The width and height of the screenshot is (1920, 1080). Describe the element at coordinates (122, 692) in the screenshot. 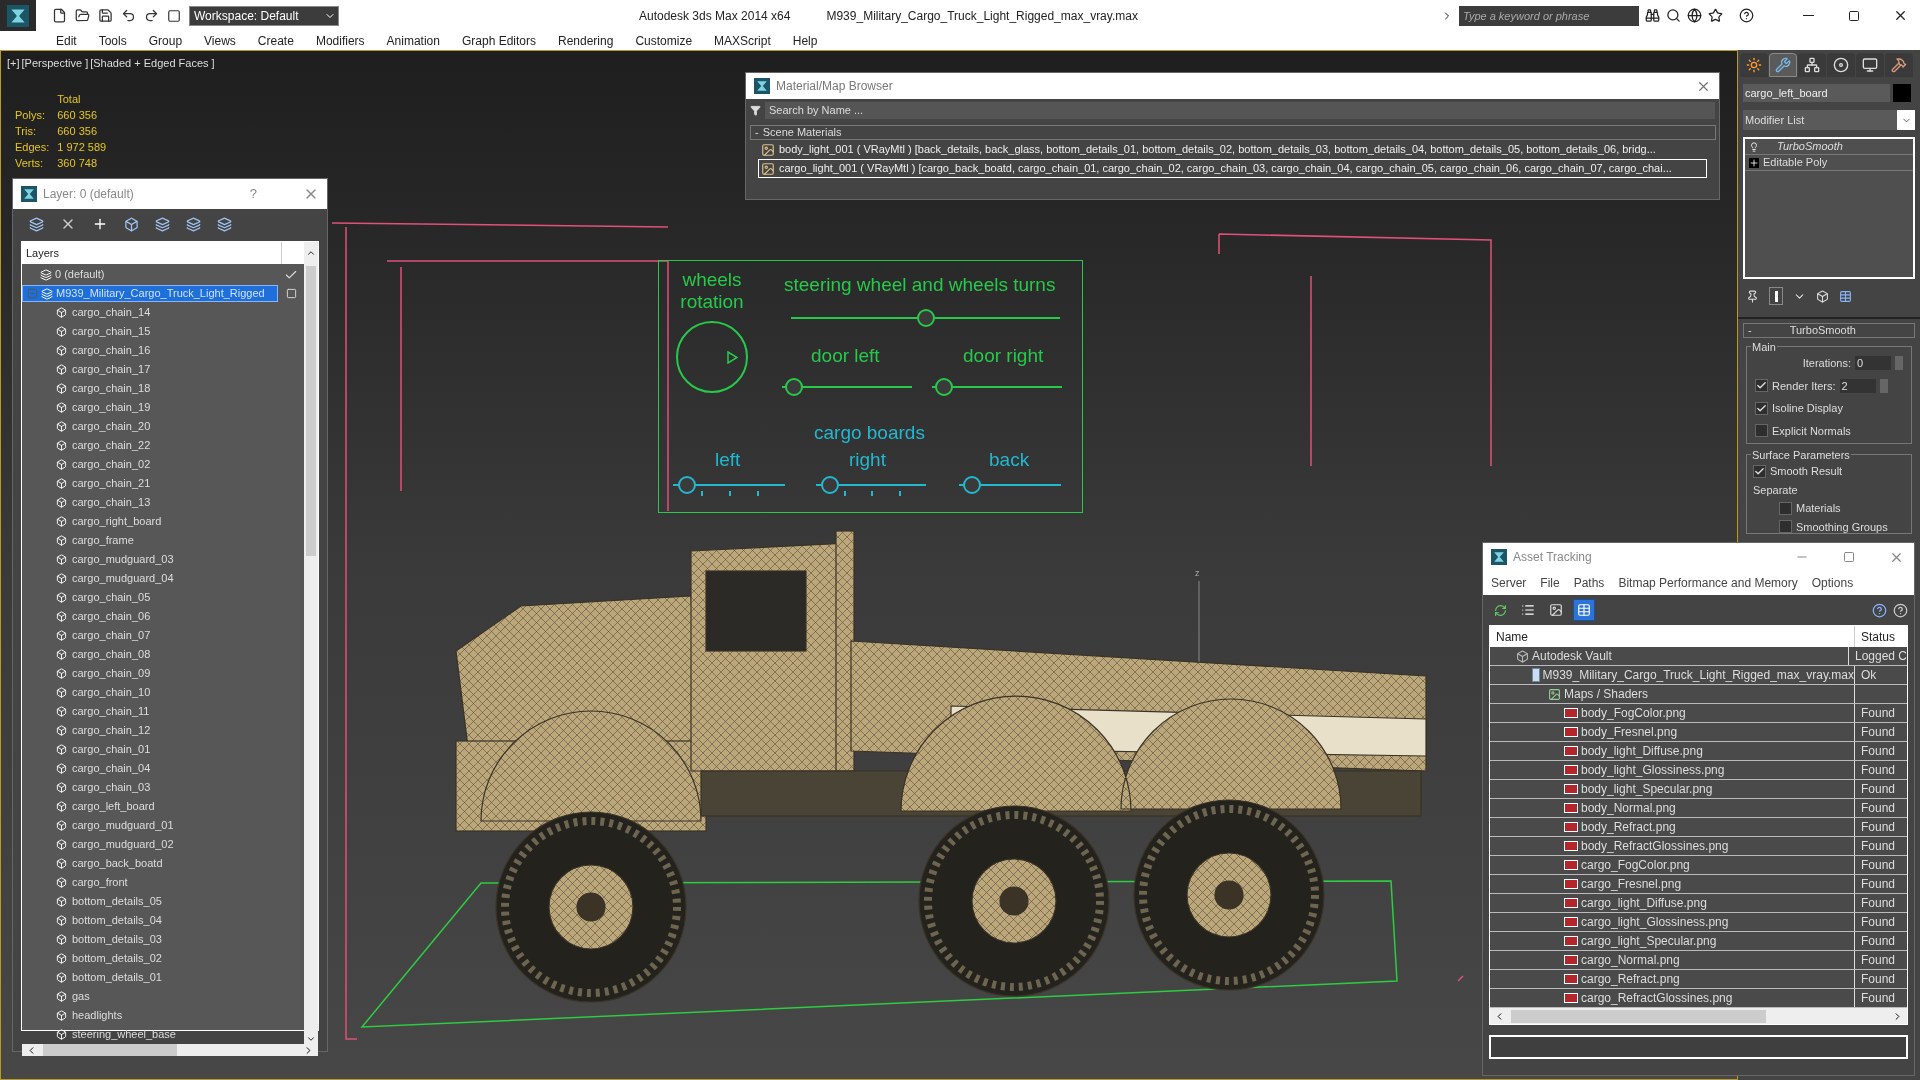

I see `layer-object-row: cargo_chain_10` at that location.